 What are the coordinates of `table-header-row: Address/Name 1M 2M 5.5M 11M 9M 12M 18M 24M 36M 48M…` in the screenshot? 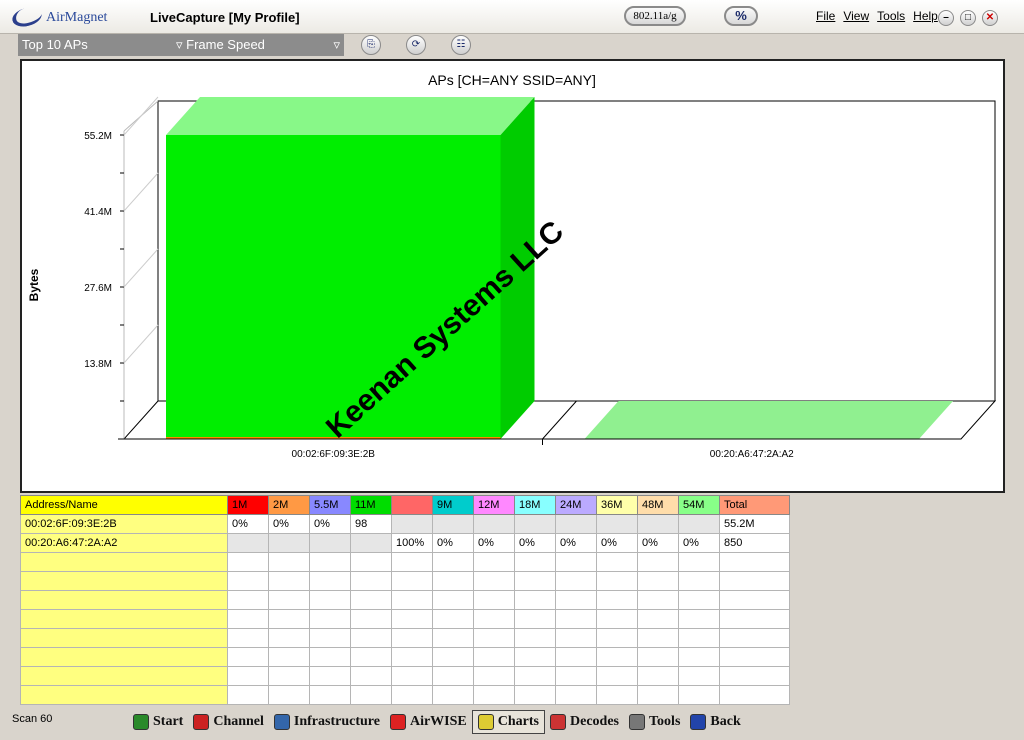 It's located at (405, 505).